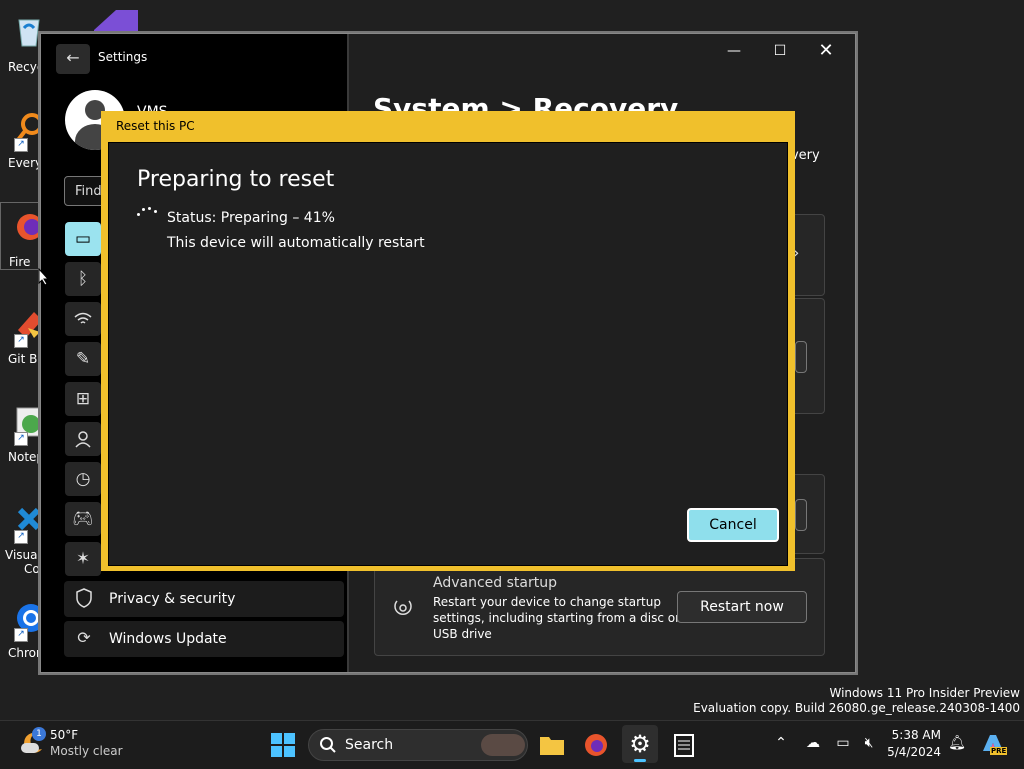 This screenshot has height=769, width=1024. What do you see at coordinates (640, 760) in the screenshot?
I see `active-indicator` at bounding box center [640, 760].